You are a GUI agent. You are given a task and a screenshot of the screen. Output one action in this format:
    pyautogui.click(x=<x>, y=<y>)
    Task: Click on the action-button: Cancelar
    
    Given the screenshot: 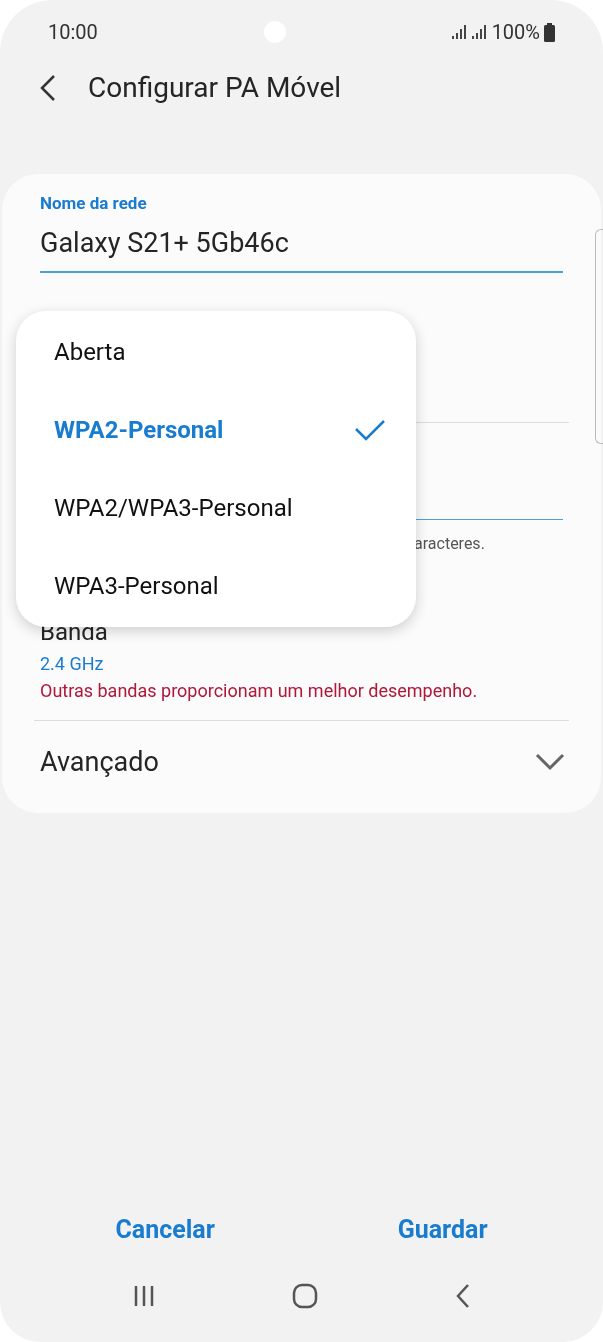 What is the action you would take?
    pyautogui.click(x=165, y=1230)
    